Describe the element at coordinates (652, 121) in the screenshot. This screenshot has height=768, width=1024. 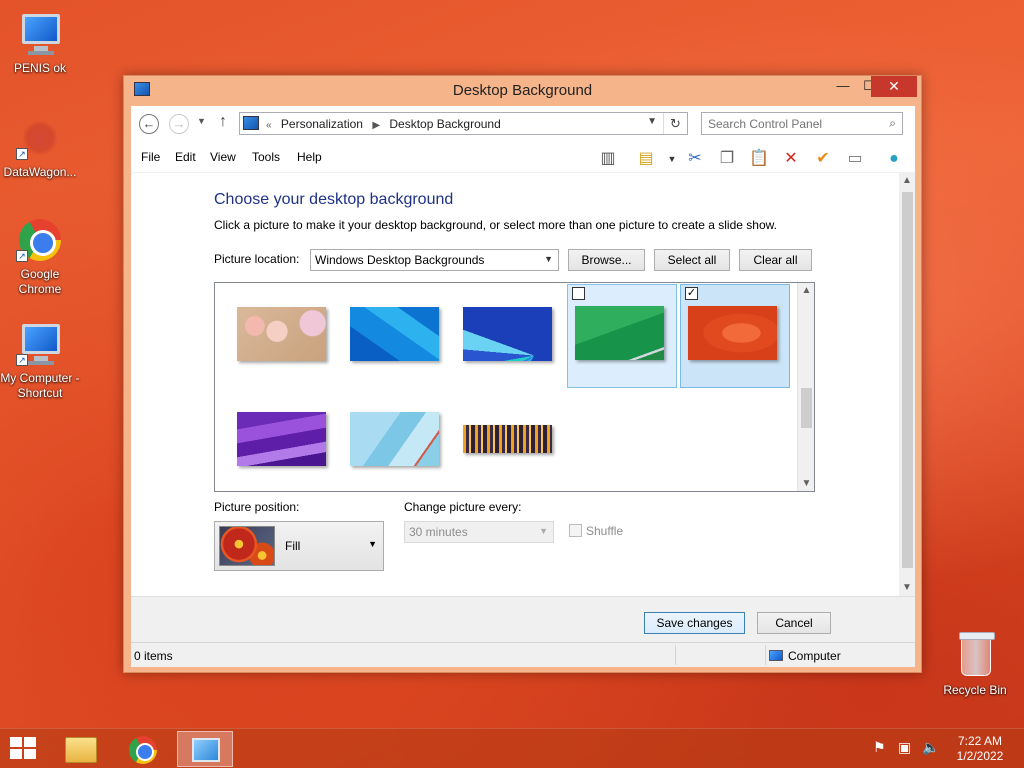
I see `address-dropdown-icon: ▼` at that location.